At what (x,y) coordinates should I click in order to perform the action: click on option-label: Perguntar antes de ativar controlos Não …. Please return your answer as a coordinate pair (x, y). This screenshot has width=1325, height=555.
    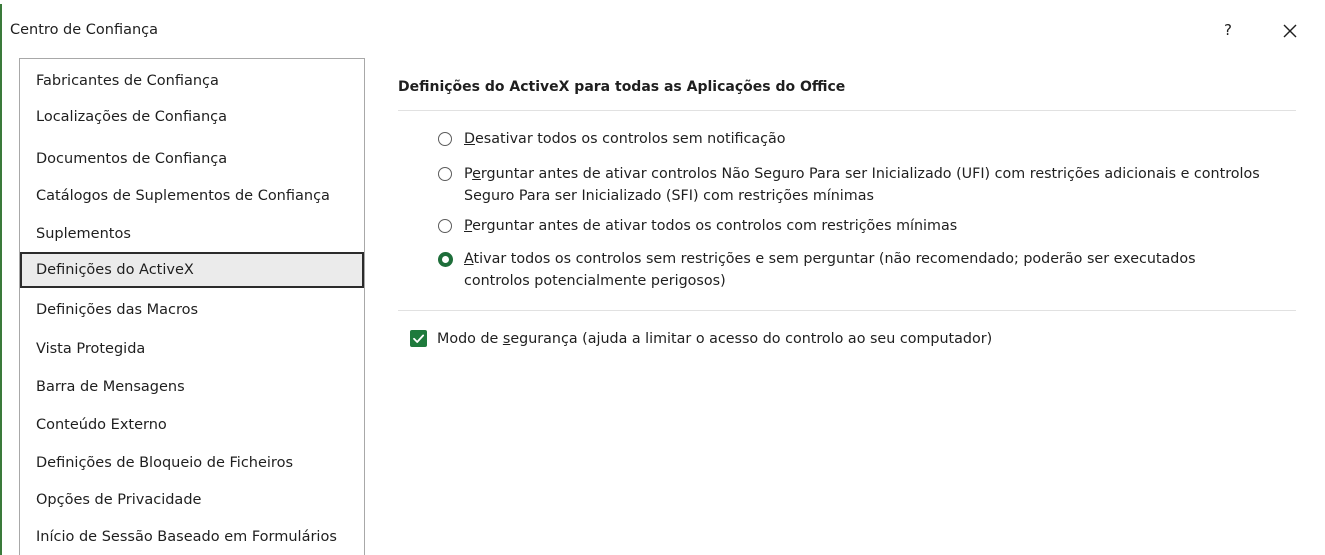
    Looking at the image, I should click on (862, 174).